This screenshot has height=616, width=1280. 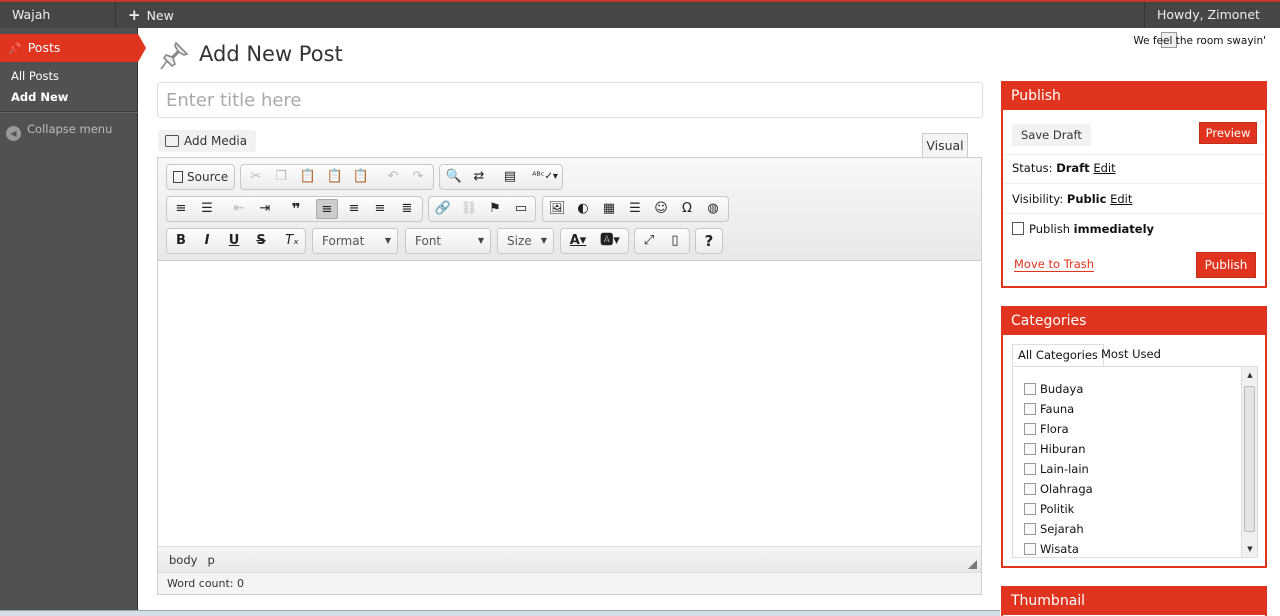 I want to click on resize-handle, so click(x=972, y=564).